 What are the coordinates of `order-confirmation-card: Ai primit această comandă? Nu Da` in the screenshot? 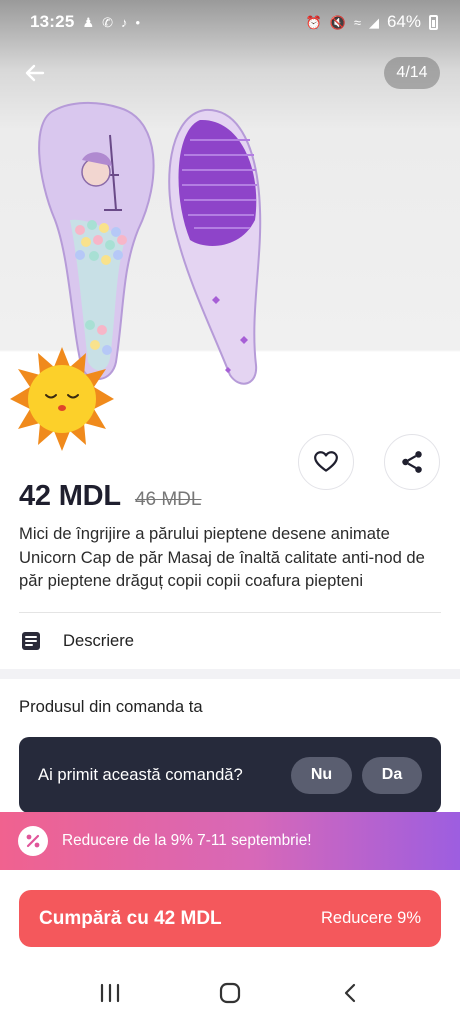 It's located at (230, 775).